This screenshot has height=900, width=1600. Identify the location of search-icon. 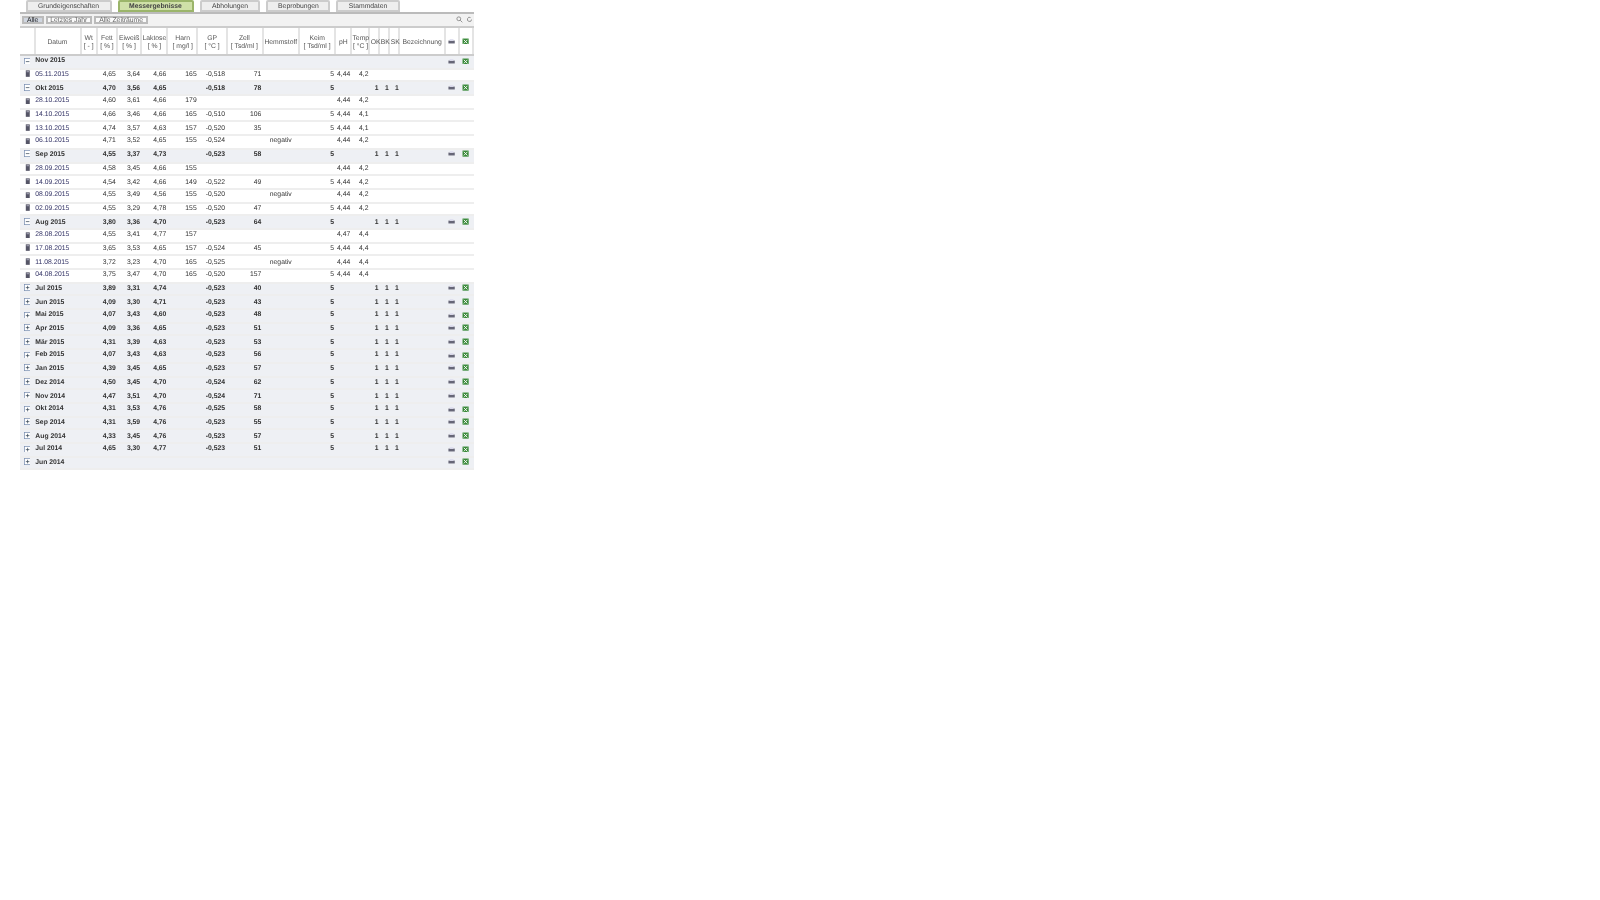
(459, 20).